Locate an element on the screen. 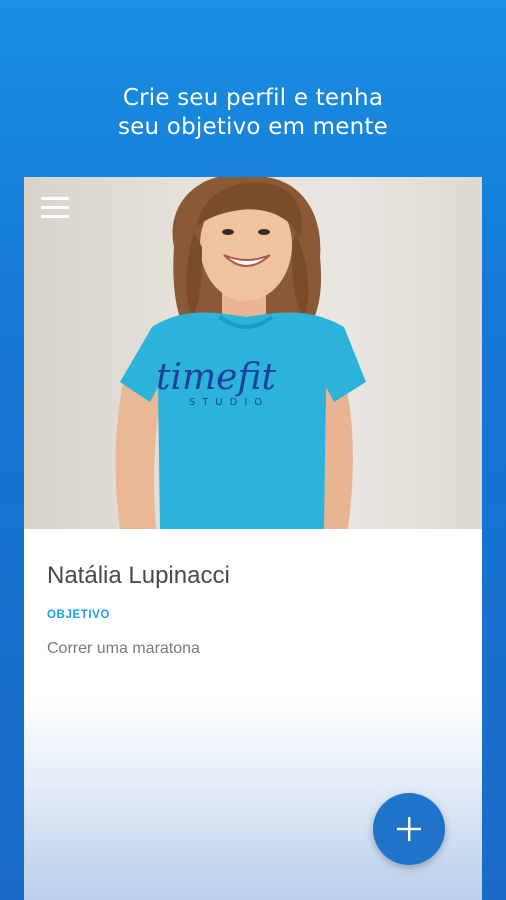  left-eye is located at coordinates (228, 232).